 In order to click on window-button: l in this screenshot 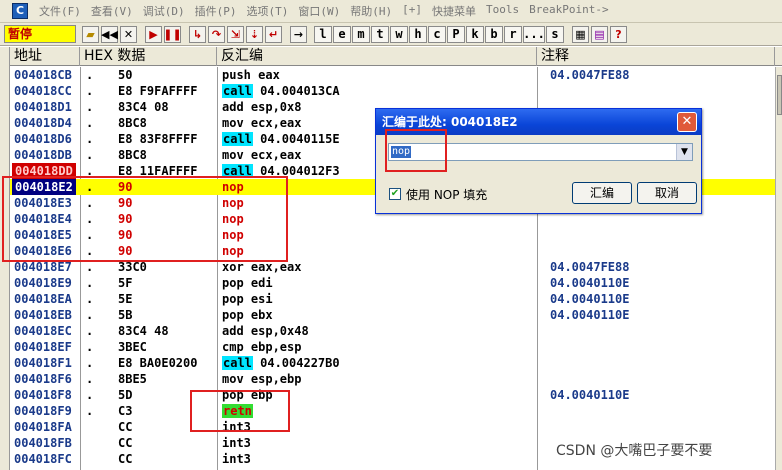, I will do `click(323, 34)`.